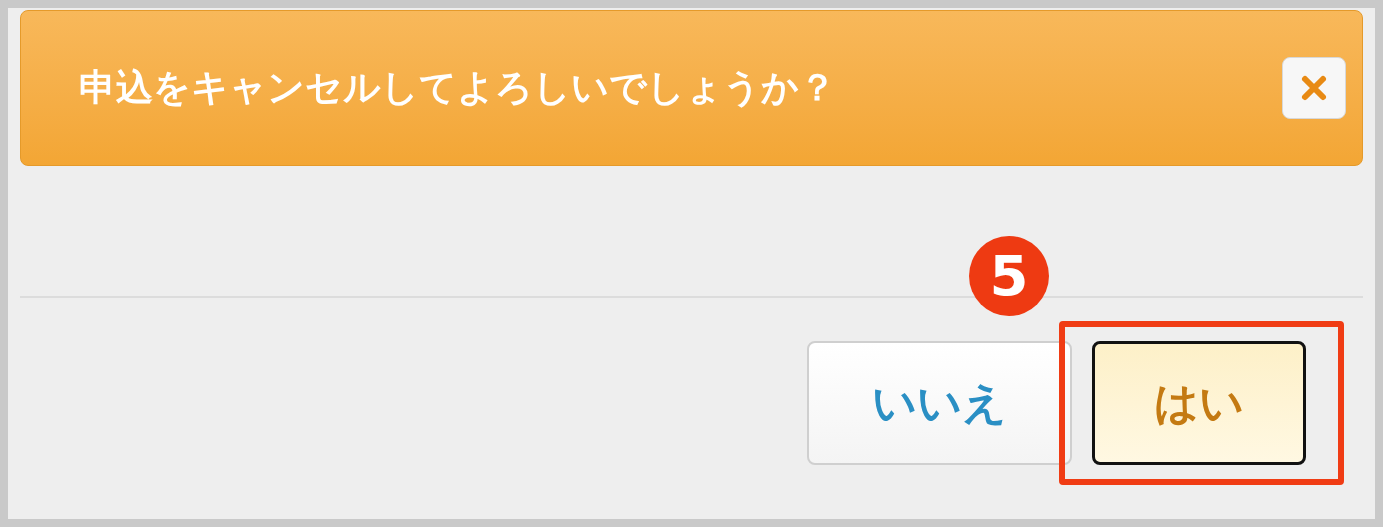 This screenshot has height=527, width=1383. I want to click on close-button, so click(1314, 88).